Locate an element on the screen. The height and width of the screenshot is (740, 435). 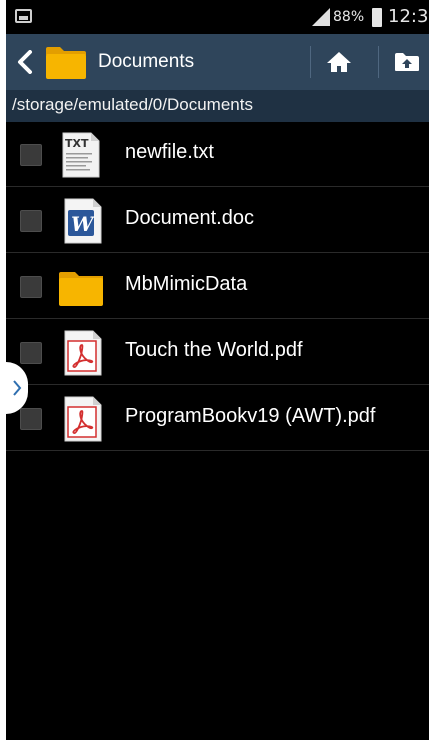
list-item: W Document.doc is located at coordinates (217, 220).